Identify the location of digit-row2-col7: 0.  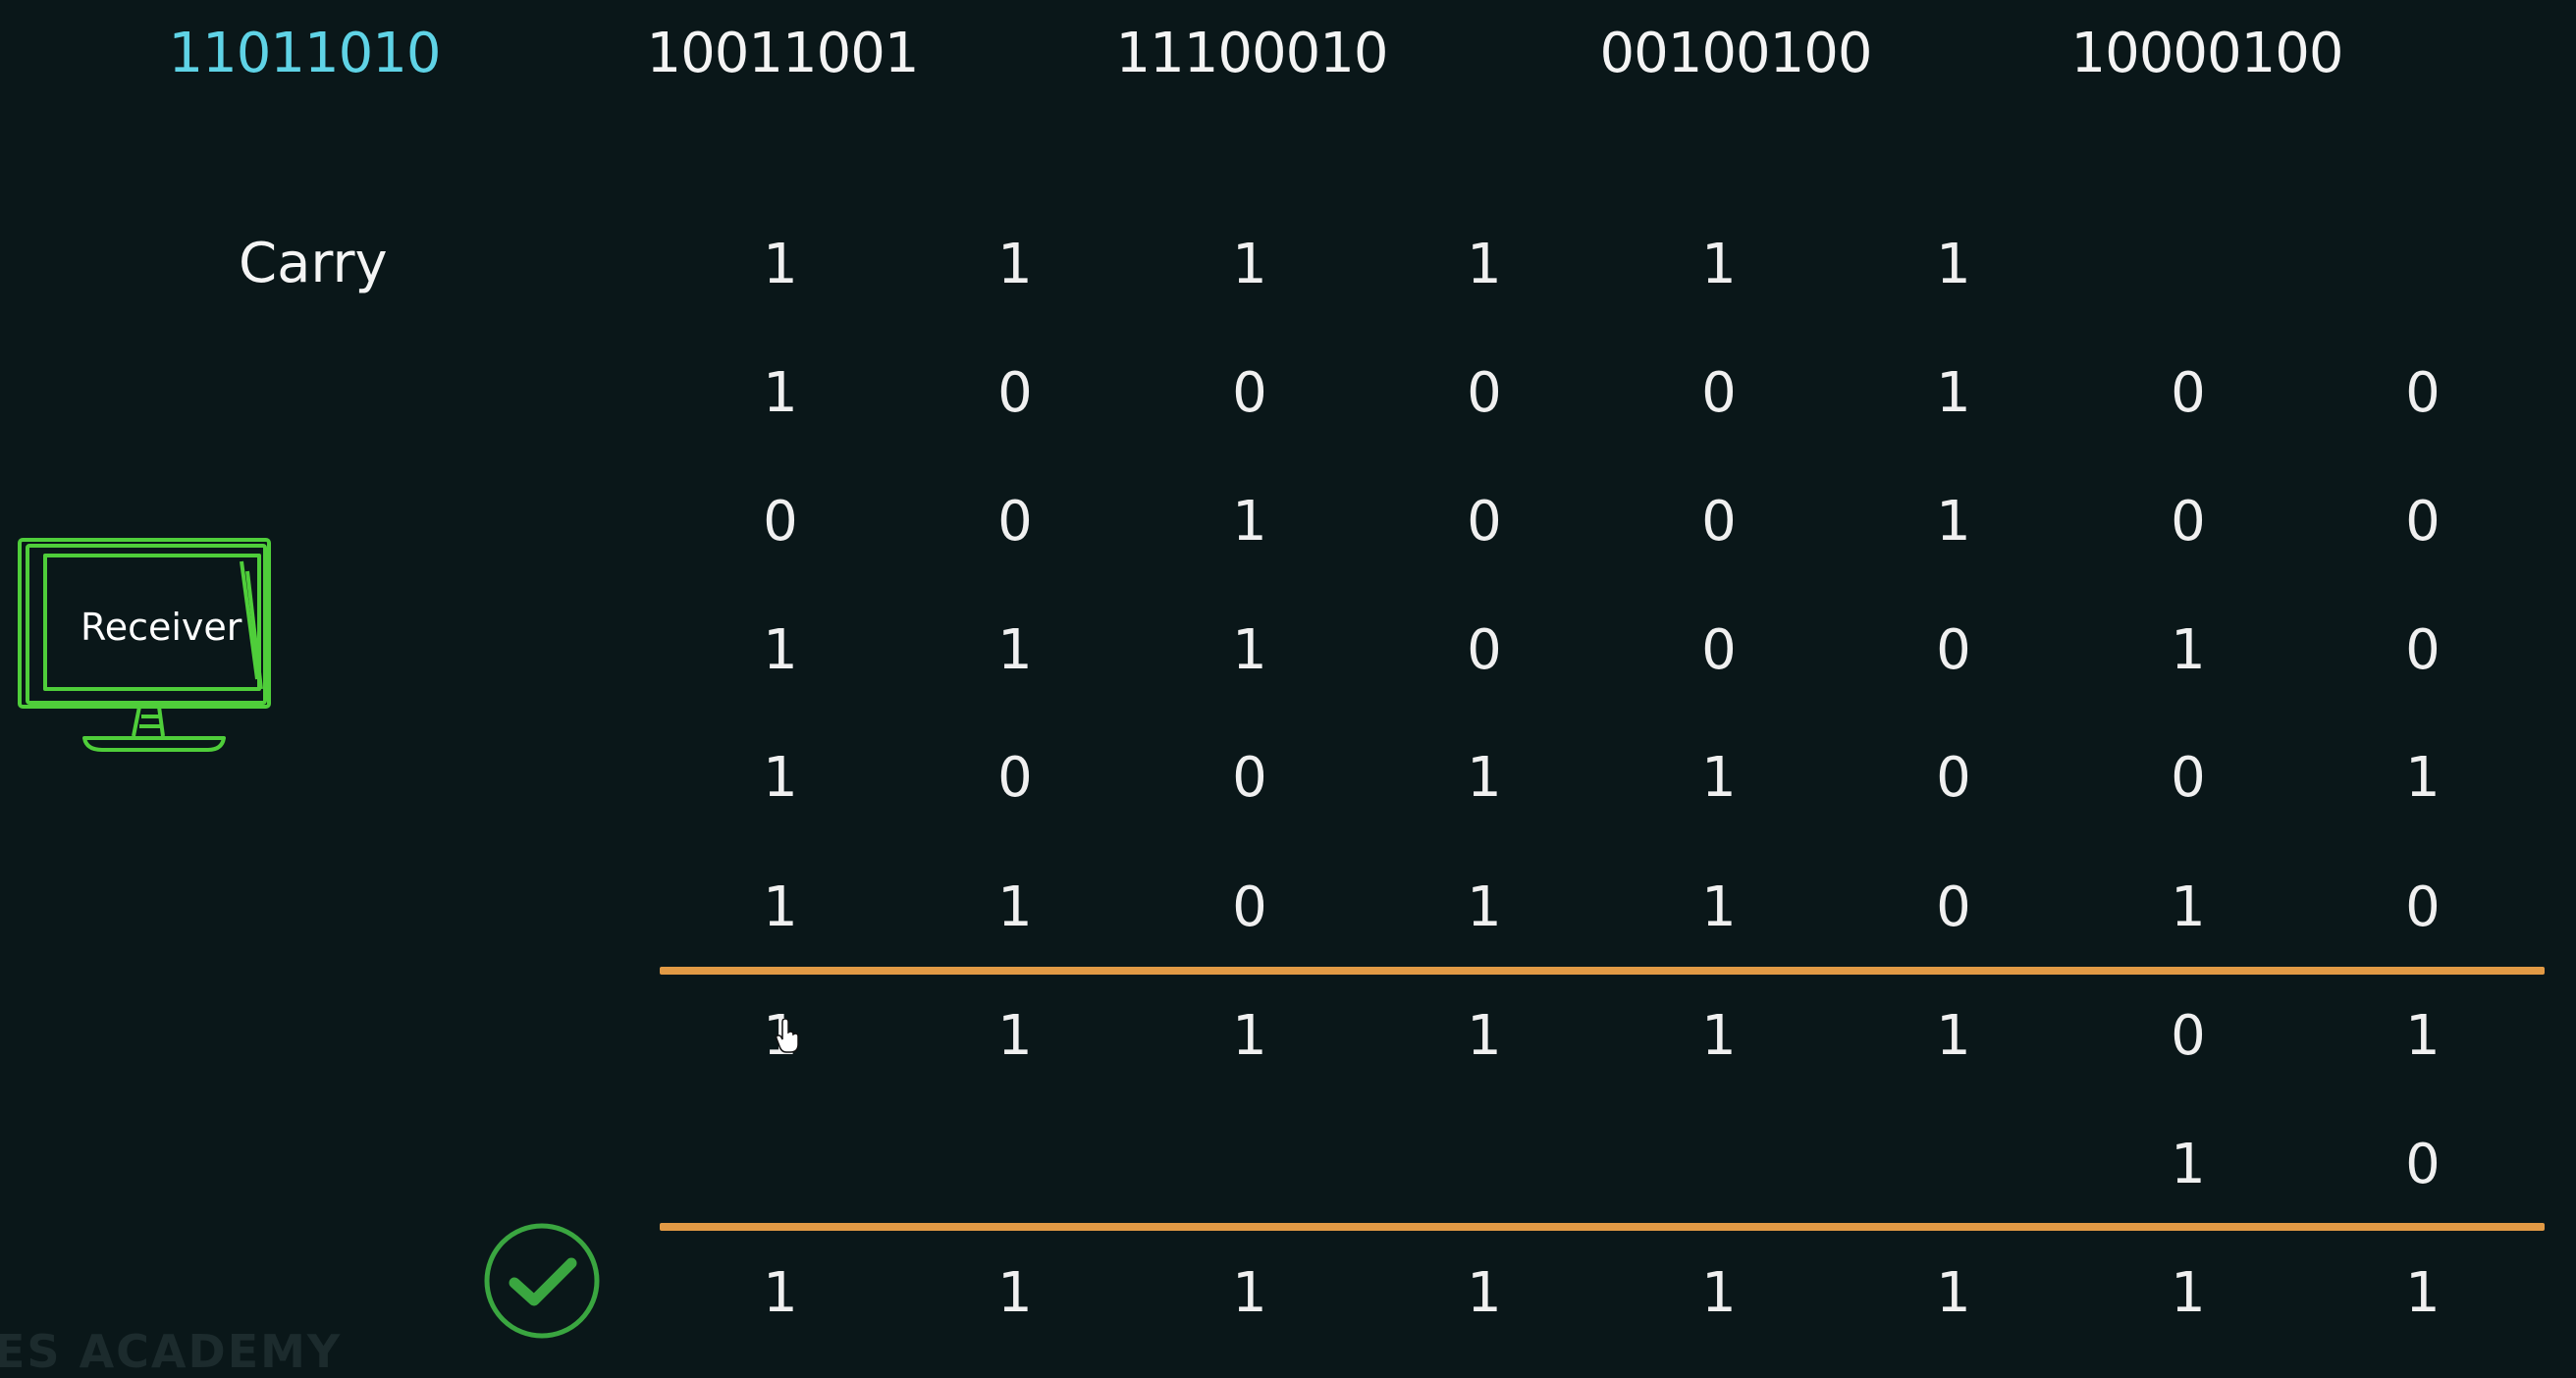
(2188, 522).